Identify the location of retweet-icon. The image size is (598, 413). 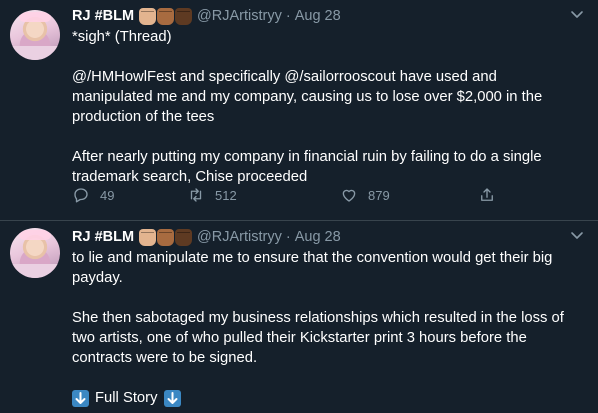
(196, 195).